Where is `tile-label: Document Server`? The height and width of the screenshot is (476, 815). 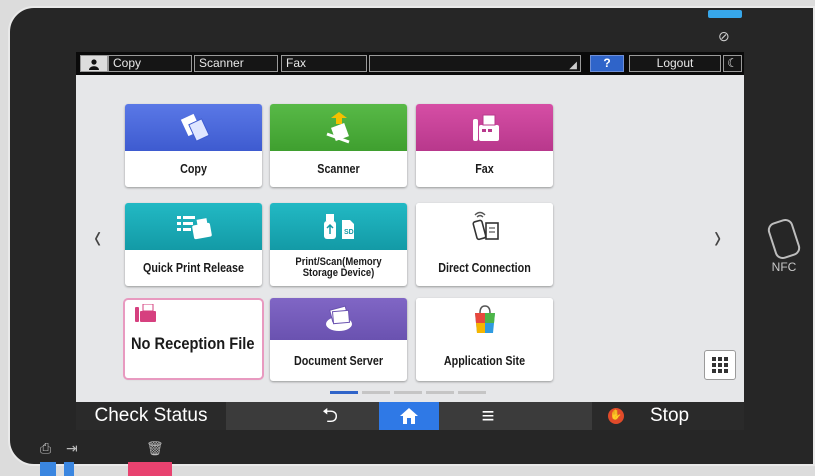 tile-label: Document Server is located at coordinates (338, 360).